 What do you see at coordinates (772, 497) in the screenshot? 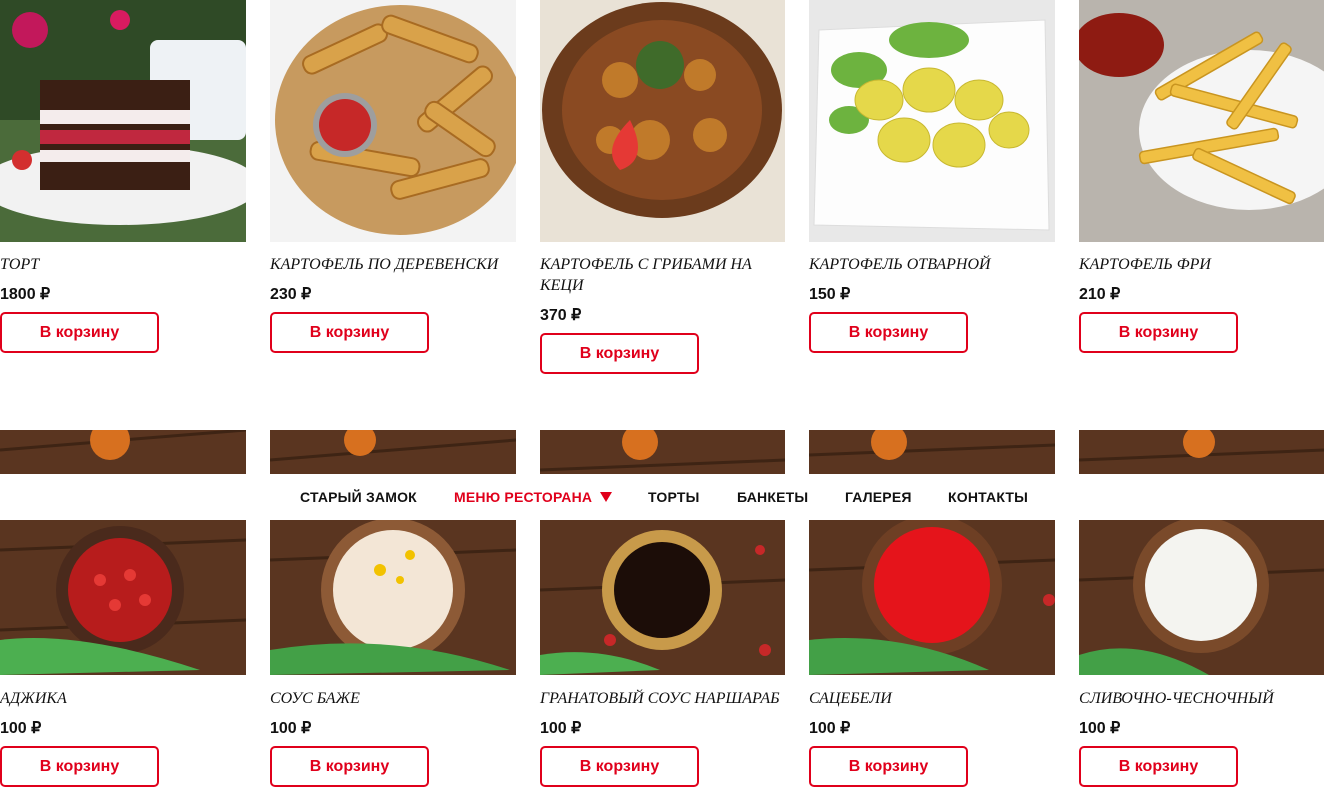
I see `nav-item-banquets: Банкеты` at bounding box center [772, 497].